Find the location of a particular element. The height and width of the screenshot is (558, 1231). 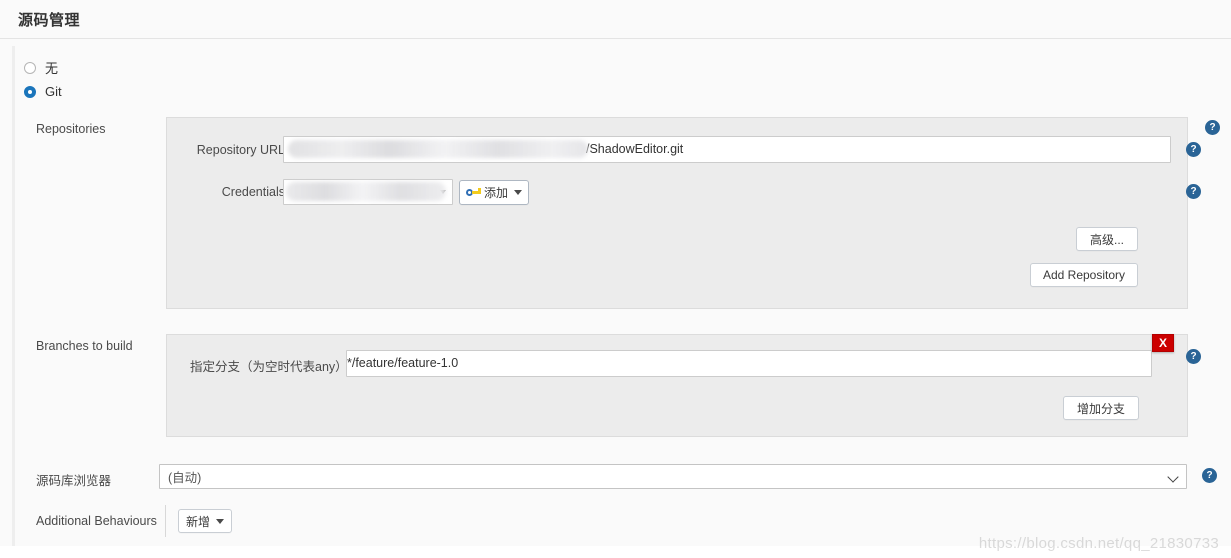

scm-option-none: 无 is located at coordinates (41, 67).